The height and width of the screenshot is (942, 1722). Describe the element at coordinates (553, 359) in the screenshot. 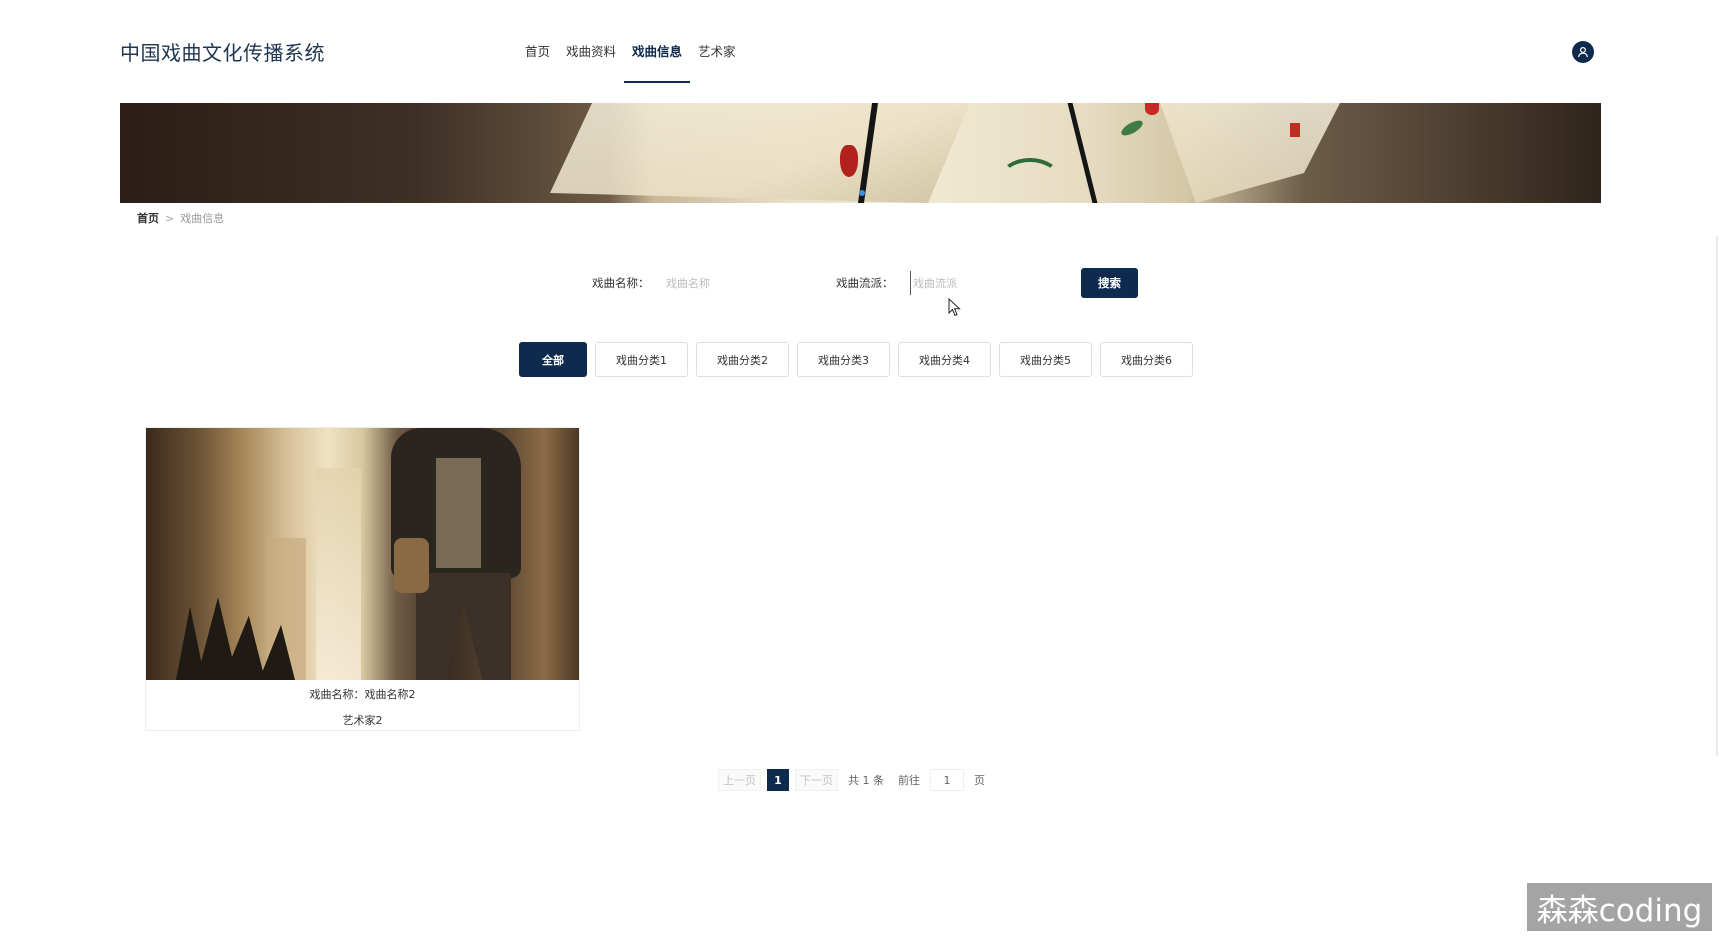

I see `category-all: 全部` at that location.